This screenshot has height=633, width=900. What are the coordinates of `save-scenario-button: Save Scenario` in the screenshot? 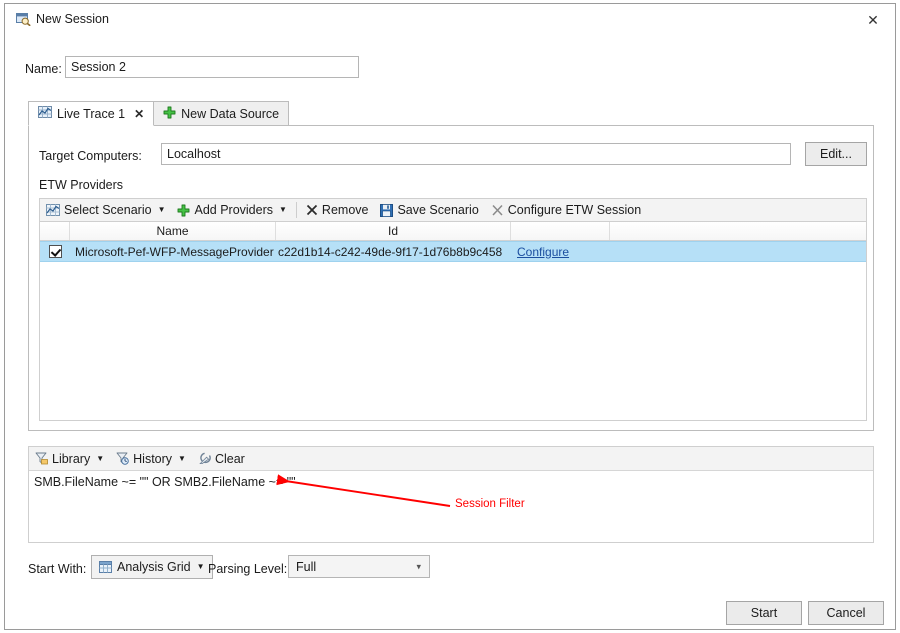 It's located at (429, 210).